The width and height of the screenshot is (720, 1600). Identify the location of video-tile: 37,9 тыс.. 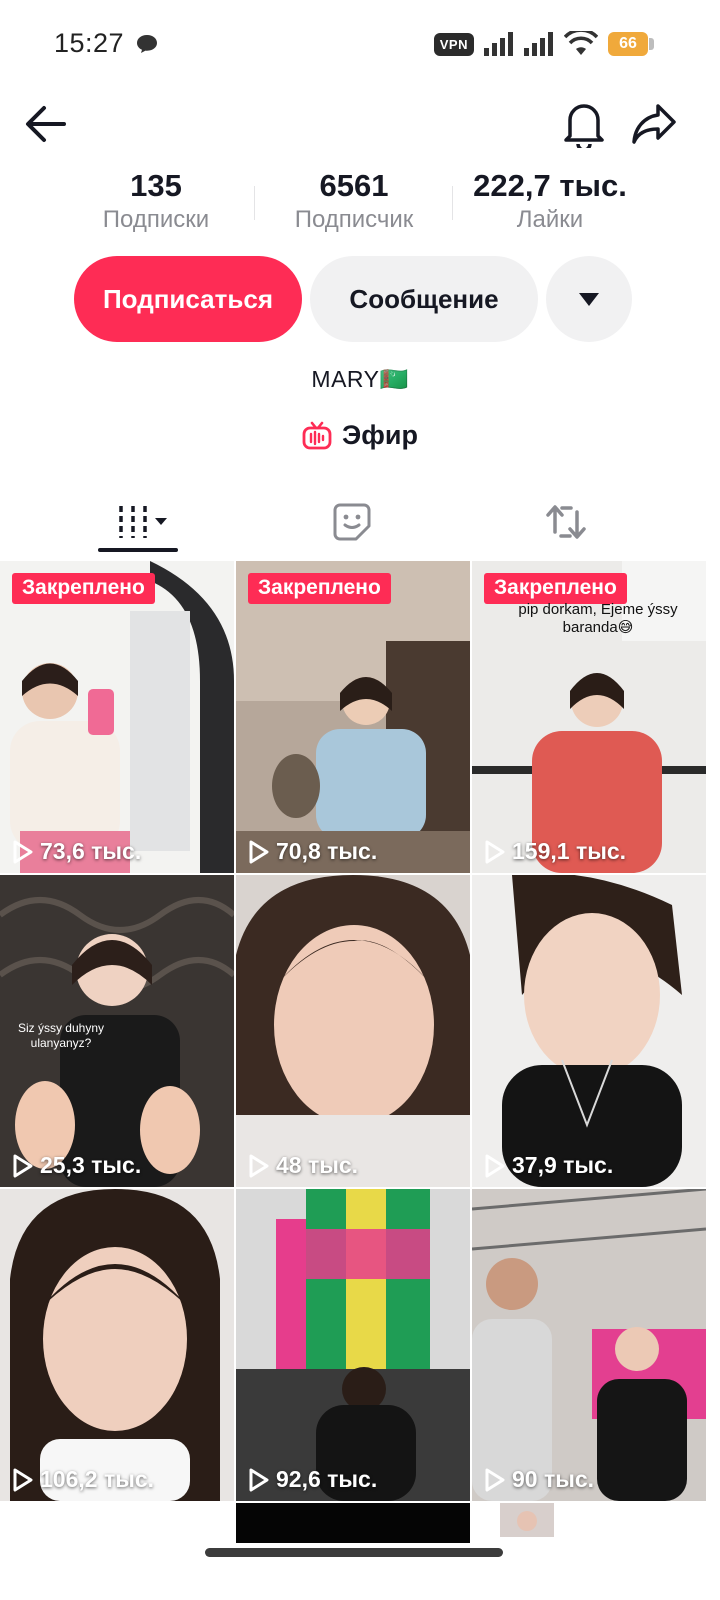
(589, 1031).